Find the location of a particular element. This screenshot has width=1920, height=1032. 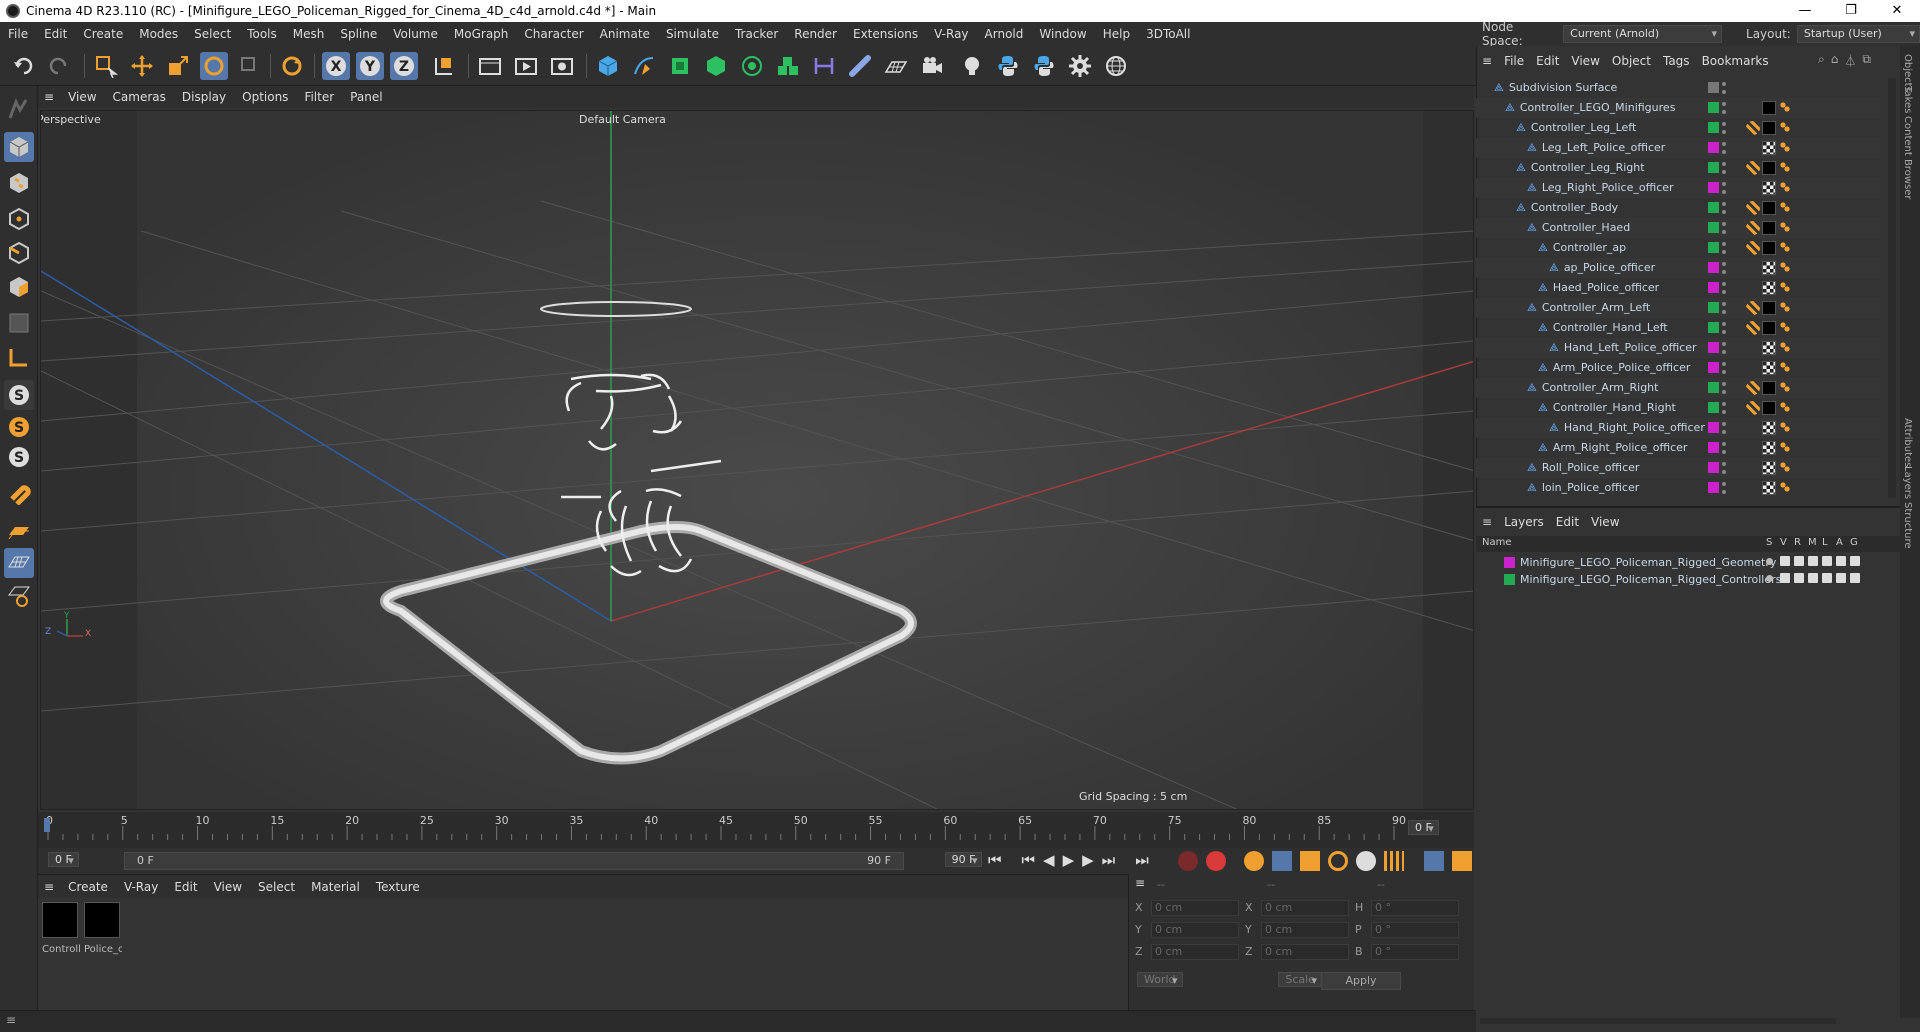

menu-edit: Edit is located at coordinates (55, 34).